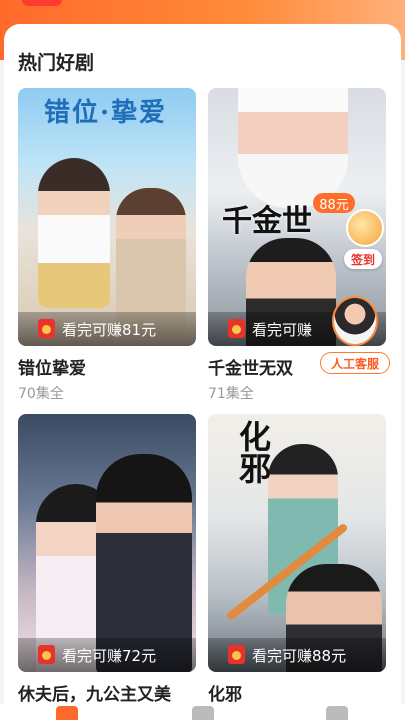 Image resolution: width=405 pixels, height=720 pixels. What do you see at coordinates (56, 63) in the screenshot?
I see `section-title: 热门好剧` at bounding box center [56, 63].